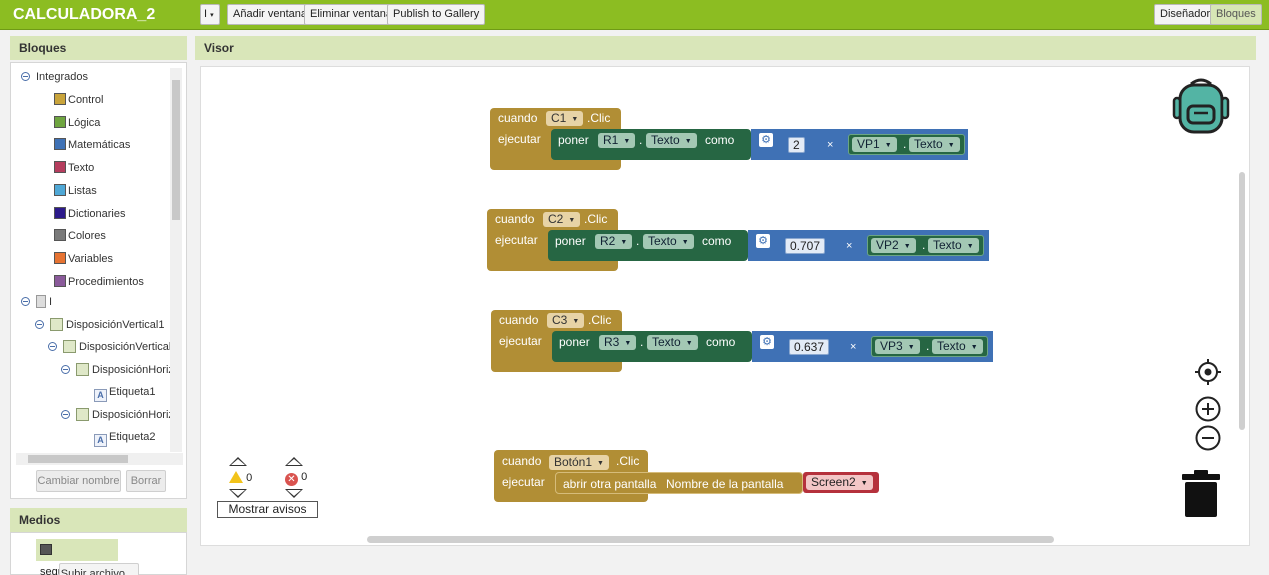  Describe the element at coordinates (77, 557) in the screenshot. I see `media-file: segunda.png` at that location.